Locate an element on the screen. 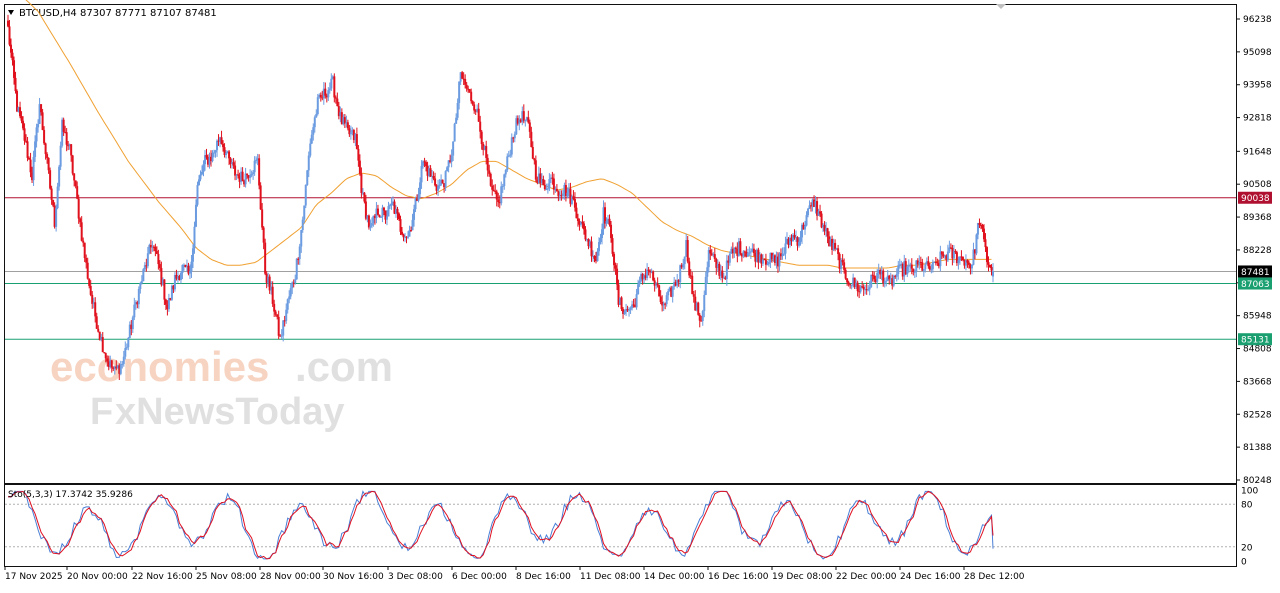  price-tick-label: 91648 is located at coordinates (1257, 152).